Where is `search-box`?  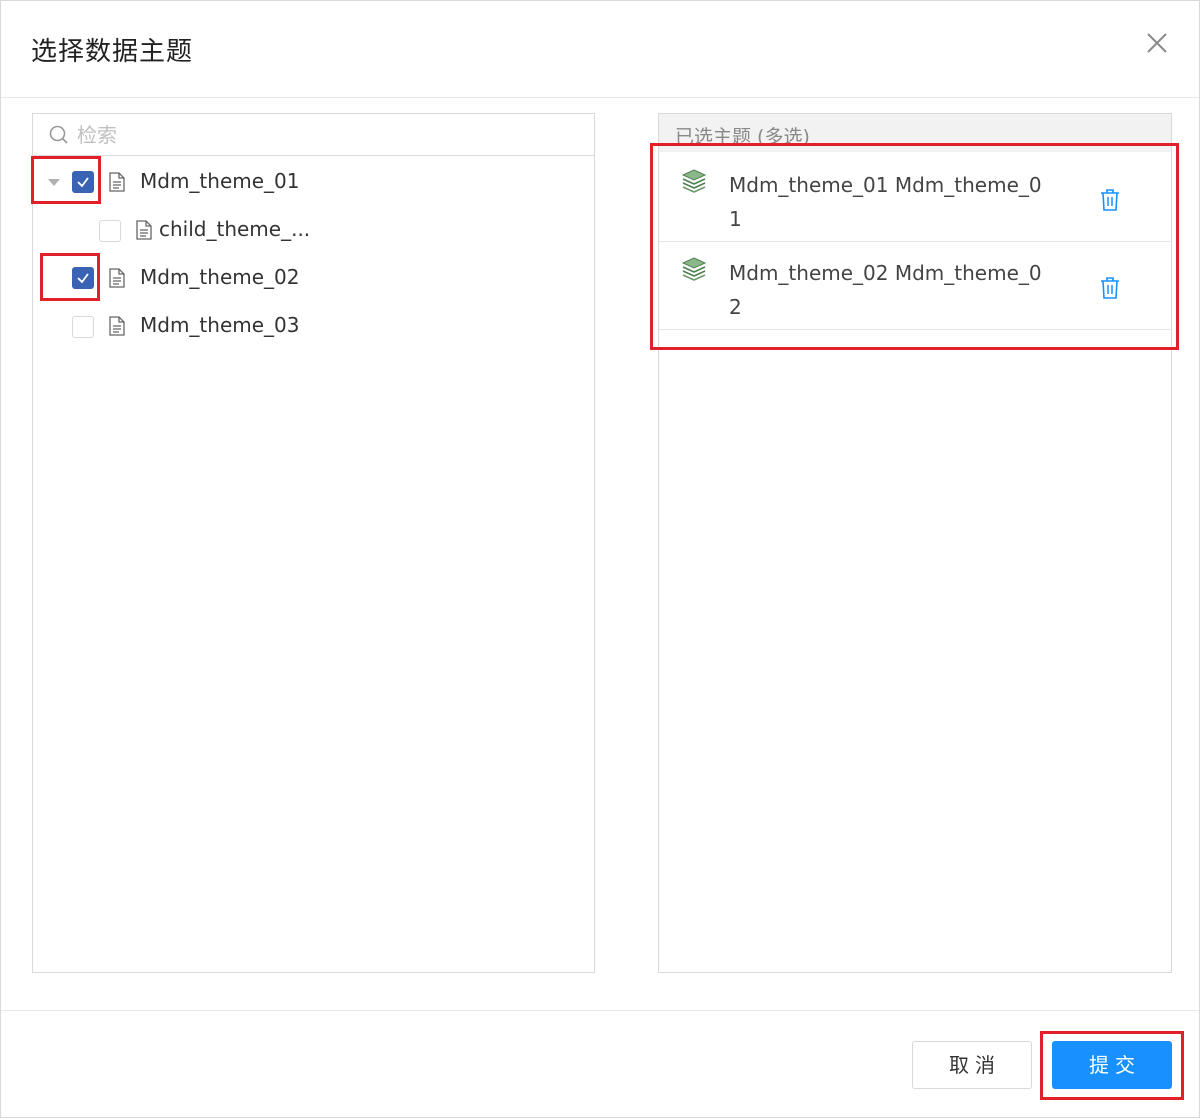
search-box is located at coordinates (313, 135).